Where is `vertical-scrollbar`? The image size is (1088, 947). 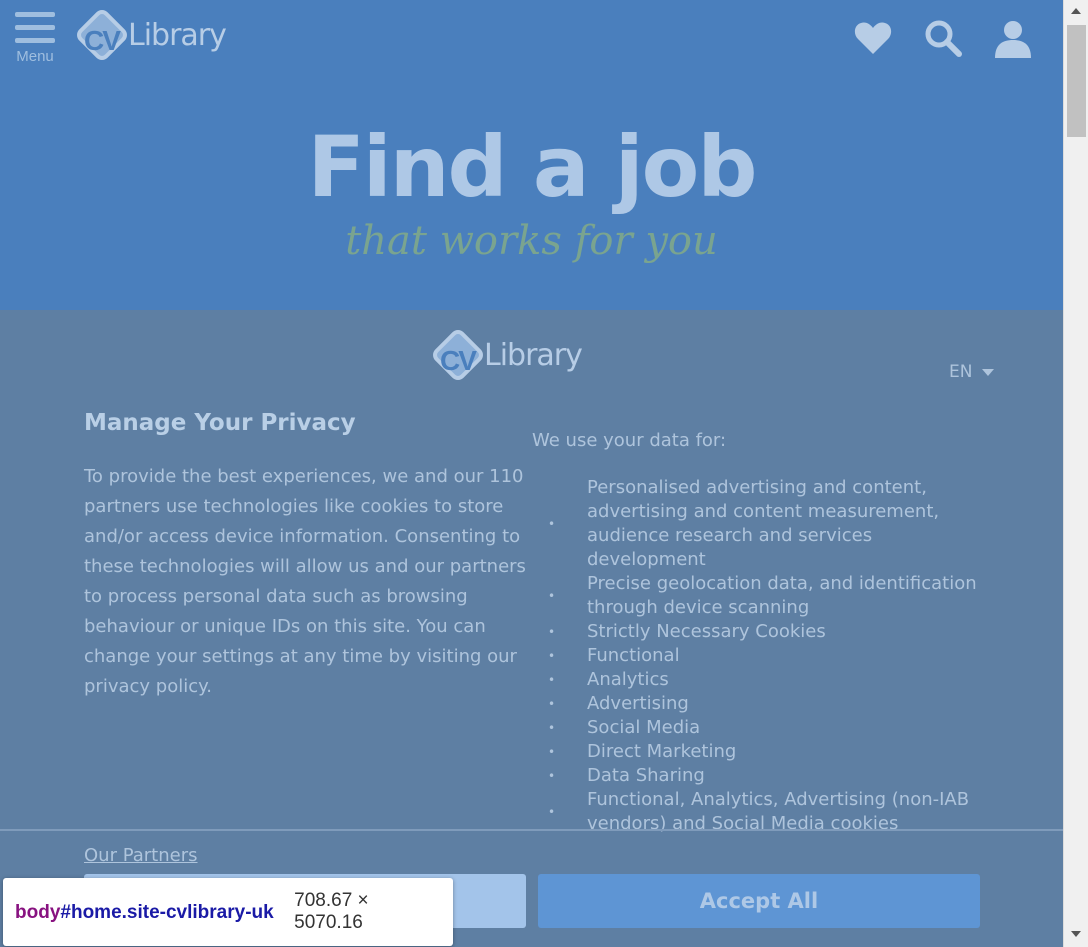 vertical-scrollbar is located at coordinates (1075, 473).